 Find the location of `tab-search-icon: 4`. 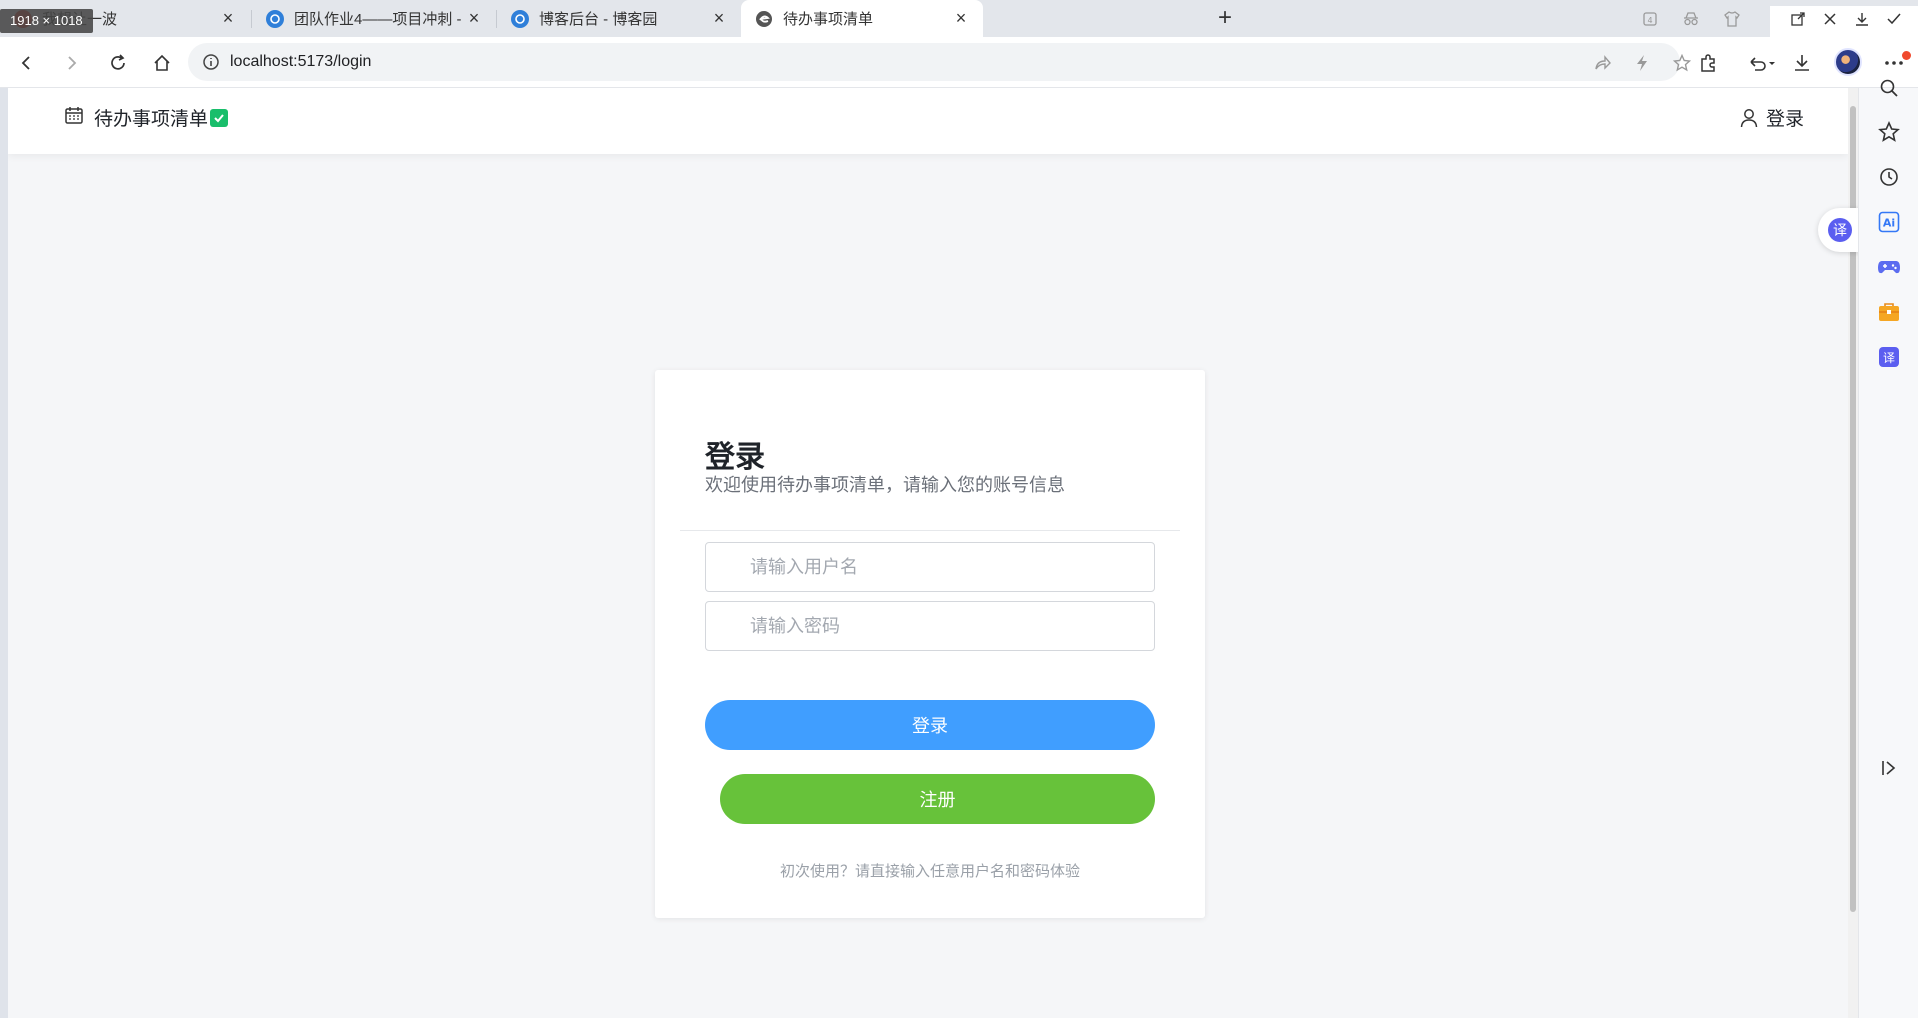

tab-search-icon: 4 is located at coordinates (1650, 19).